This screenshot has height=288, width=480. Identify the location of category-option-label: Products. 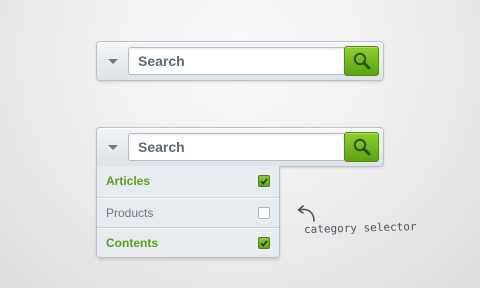
(130, 212).